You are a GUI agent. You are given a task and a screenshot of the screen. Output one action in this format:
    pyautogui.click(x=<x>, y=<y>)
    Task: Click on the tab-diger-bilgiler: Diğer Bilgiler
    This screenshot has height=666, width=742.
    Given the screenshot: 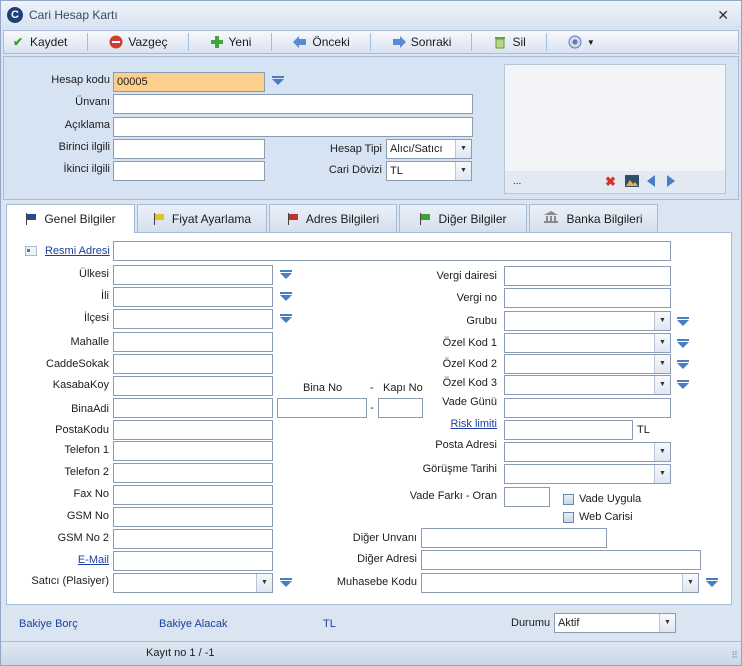 What is the action you would take?
    pyautogui.click(x=463, y=218)
    